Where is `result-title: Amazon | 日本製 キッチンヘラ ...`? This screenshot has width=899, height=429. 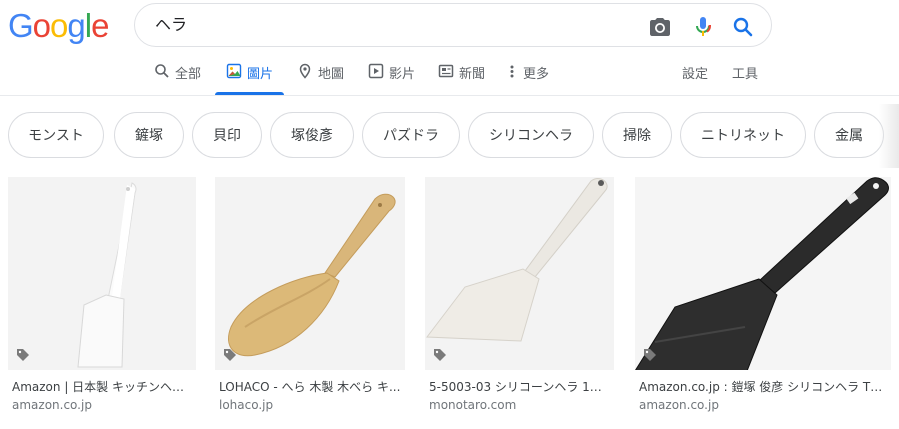 result-title: Amazon | 日本製 キッチンヘラ ... is located at coordinates (102, 386).